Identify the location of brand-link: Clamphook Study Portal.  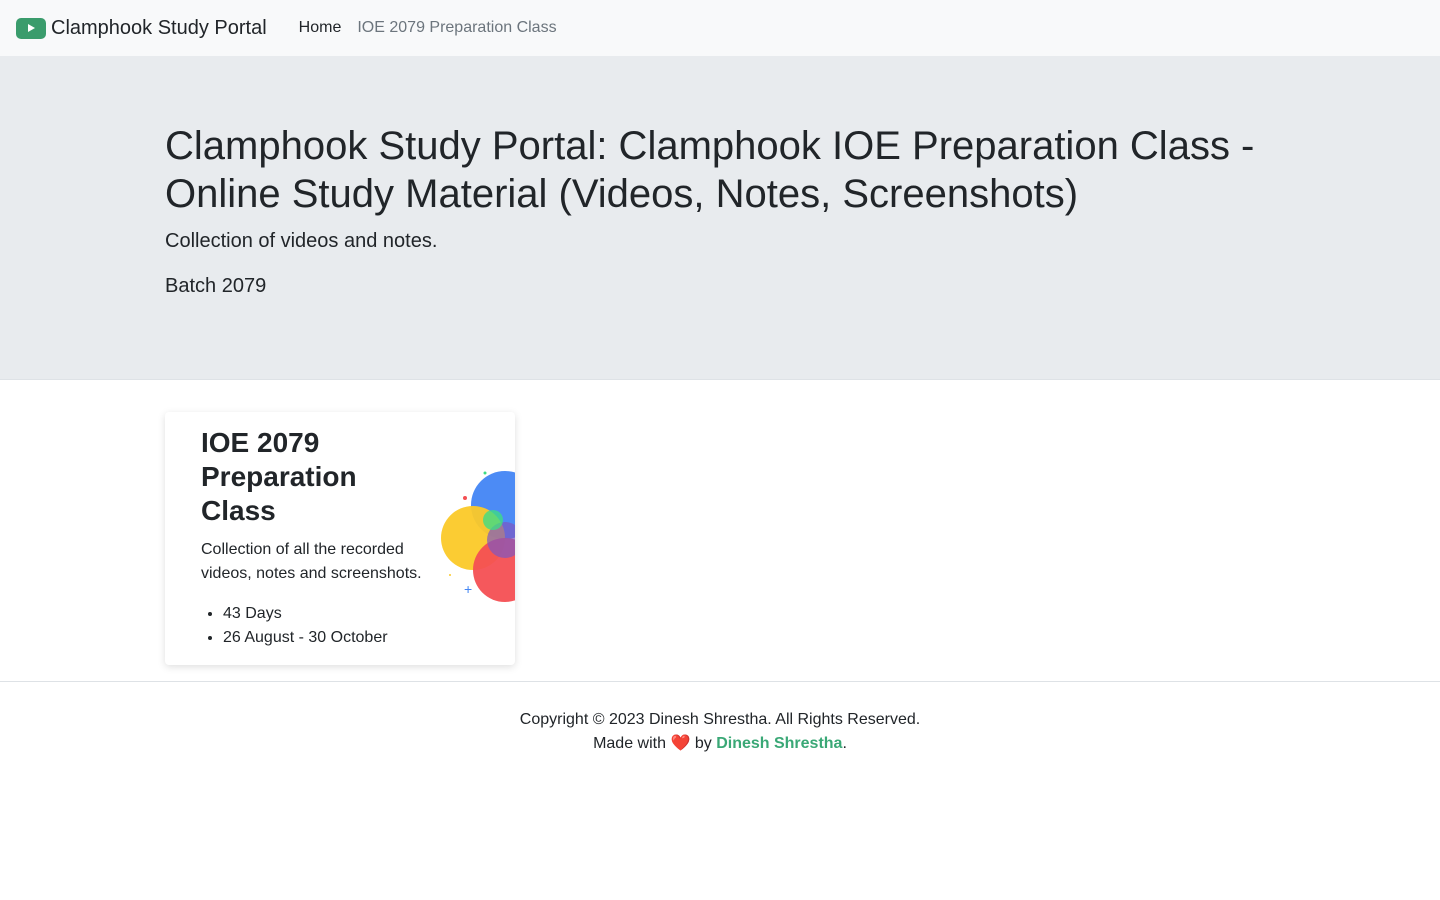
(141, 28).